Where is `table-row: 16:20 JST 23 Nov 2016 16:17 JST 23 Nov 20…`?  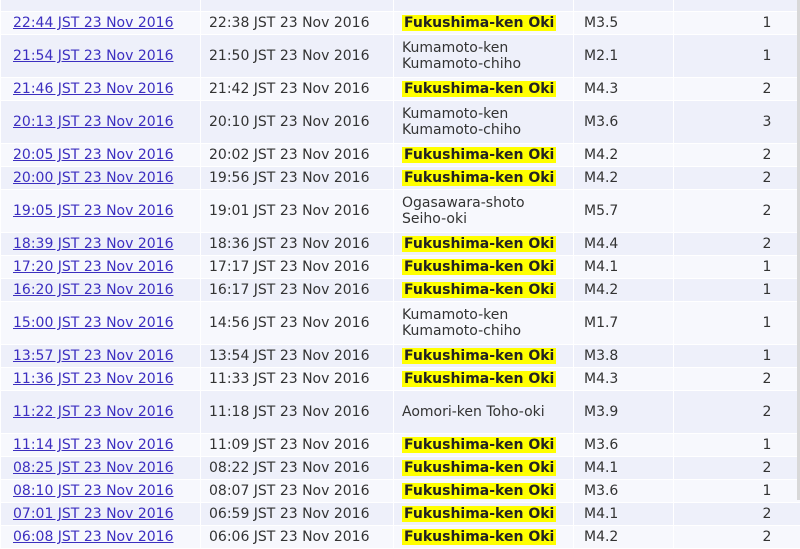
table-row: 16:20 JST 23 Nov 2016 16:17 JST 23 Nov 20… is located at coordinates (400, 290).